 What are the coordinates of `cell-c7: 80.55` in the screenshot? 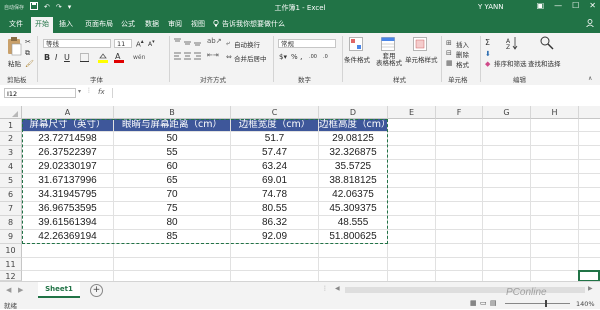 It's located at (274, 208).